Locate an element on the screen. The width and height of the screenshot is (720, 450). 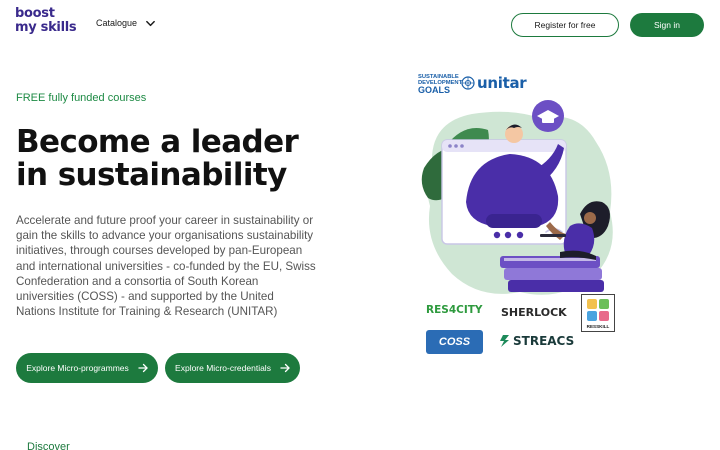
resskill-emblem is located at coordinates (598, 310).